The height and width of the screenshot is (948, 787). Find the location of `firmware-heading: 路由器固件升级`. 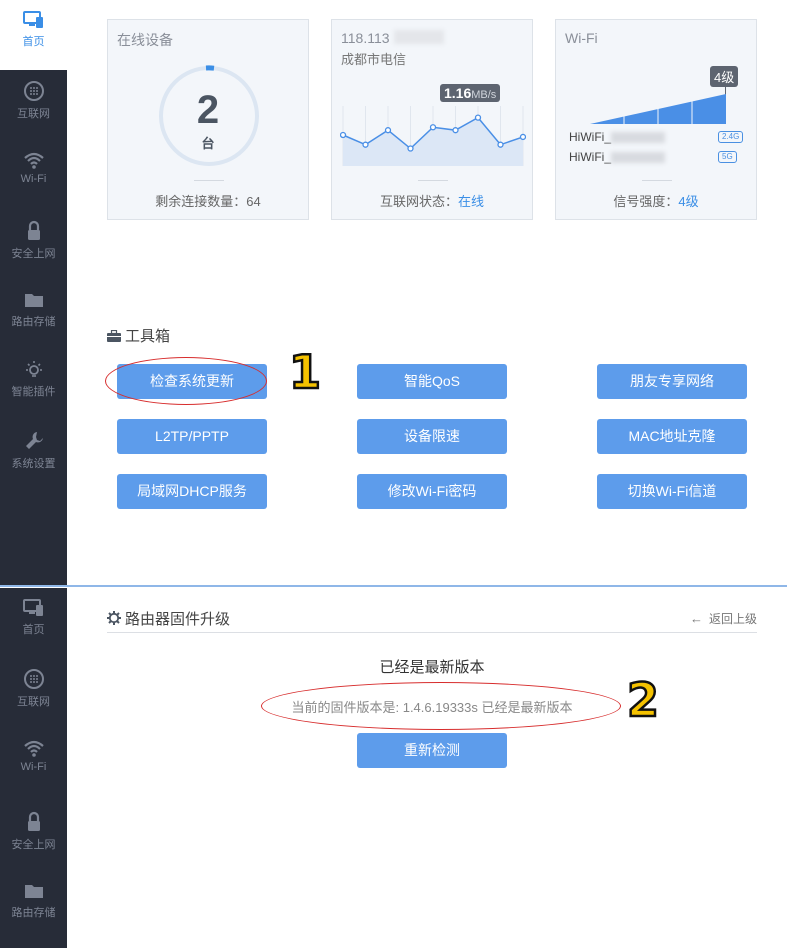

firmware-heading: 路由器固件升级 is located at coordinates (168, 618).